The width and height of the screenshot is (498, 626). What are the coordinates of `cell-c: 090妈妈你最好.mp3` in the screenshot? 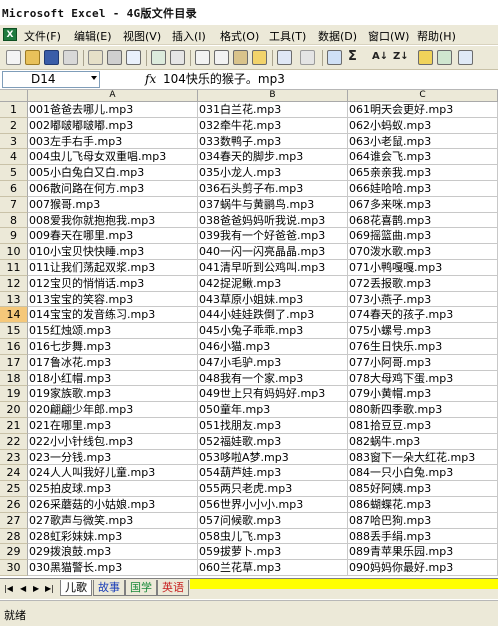 It's located at (423, 568).